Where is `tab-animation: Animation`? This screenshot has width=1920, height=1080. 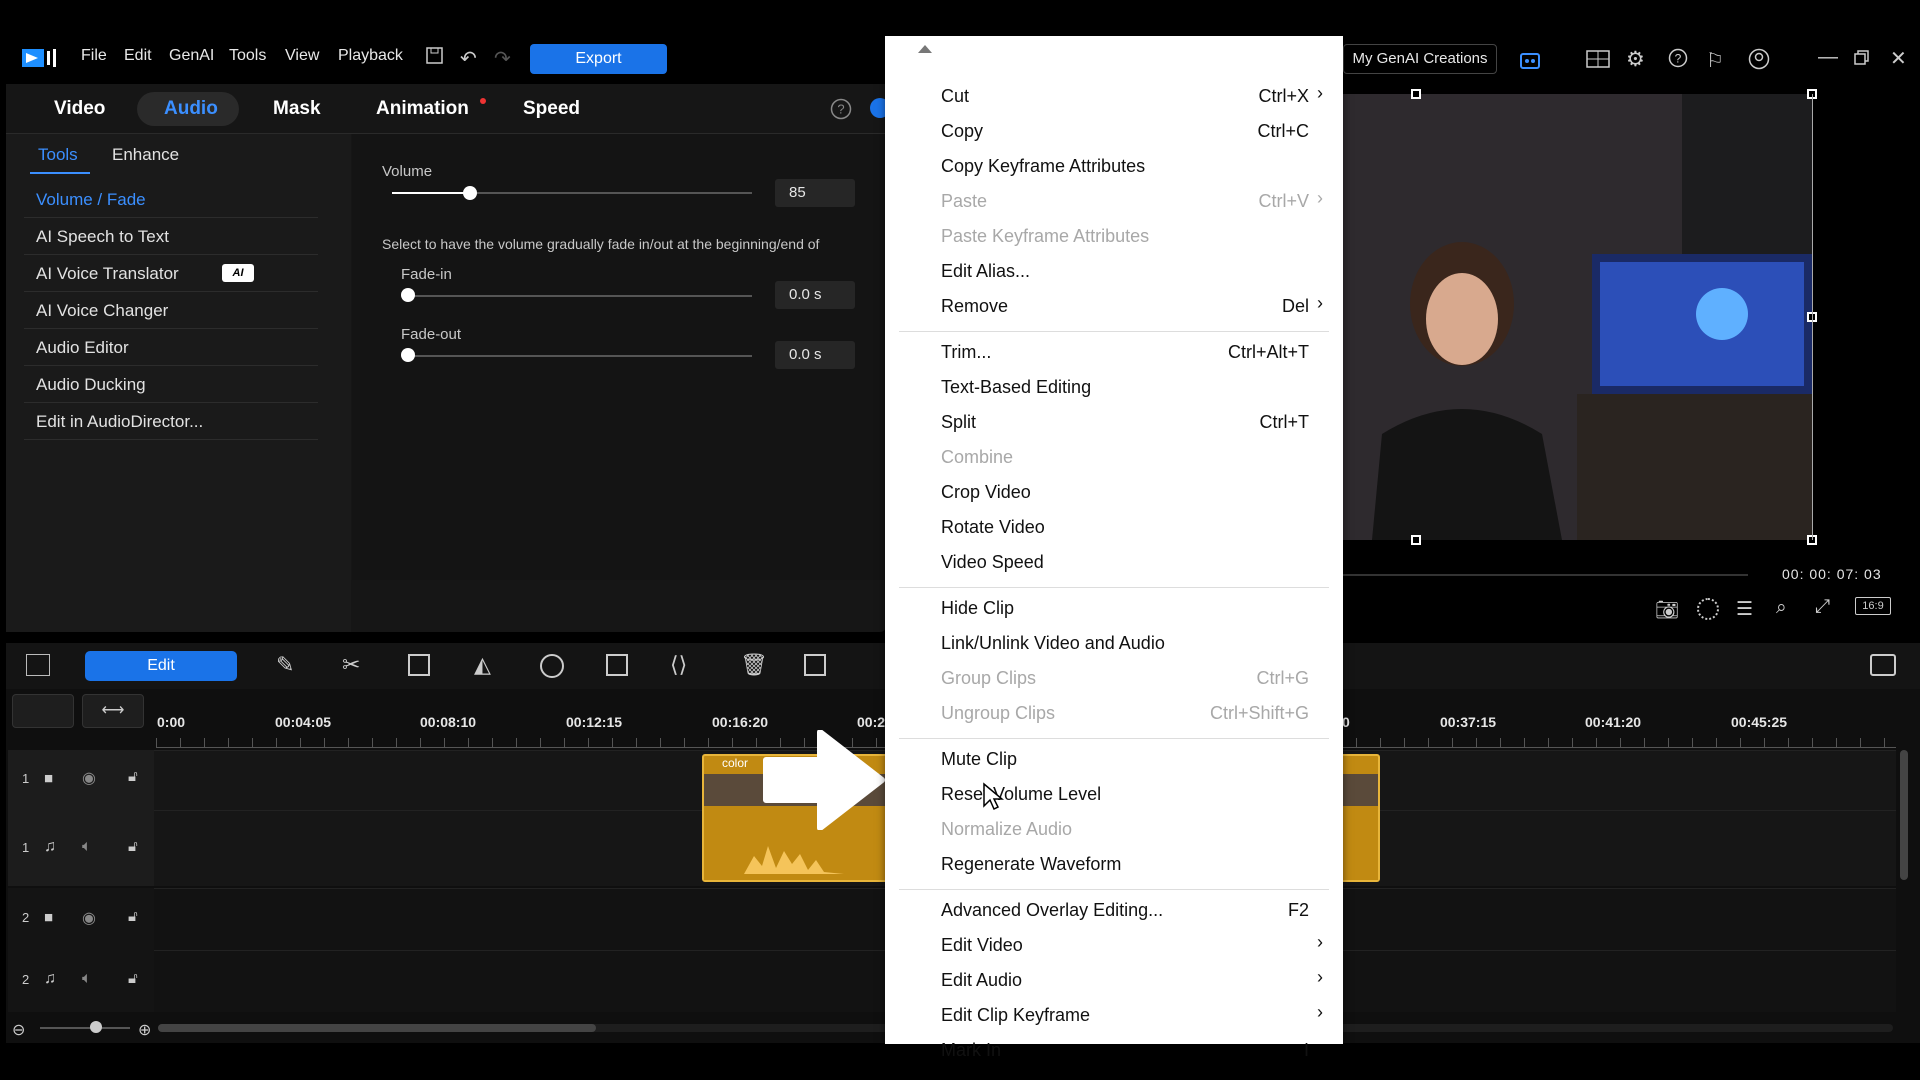
tab-animation: Animation is located at coordinates (422, 109).